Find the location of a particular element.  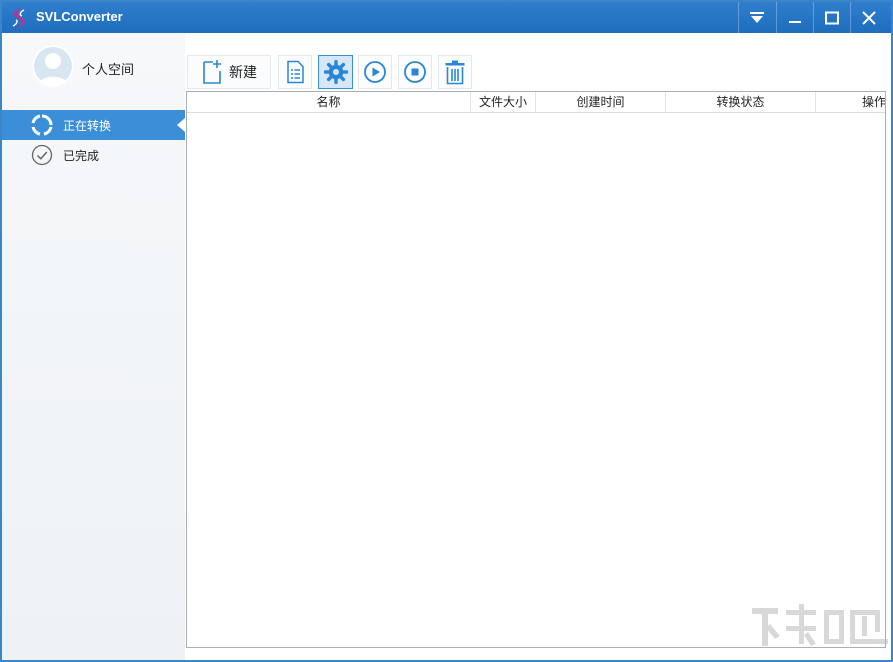

list-icon is located at coordinates (295, 72).